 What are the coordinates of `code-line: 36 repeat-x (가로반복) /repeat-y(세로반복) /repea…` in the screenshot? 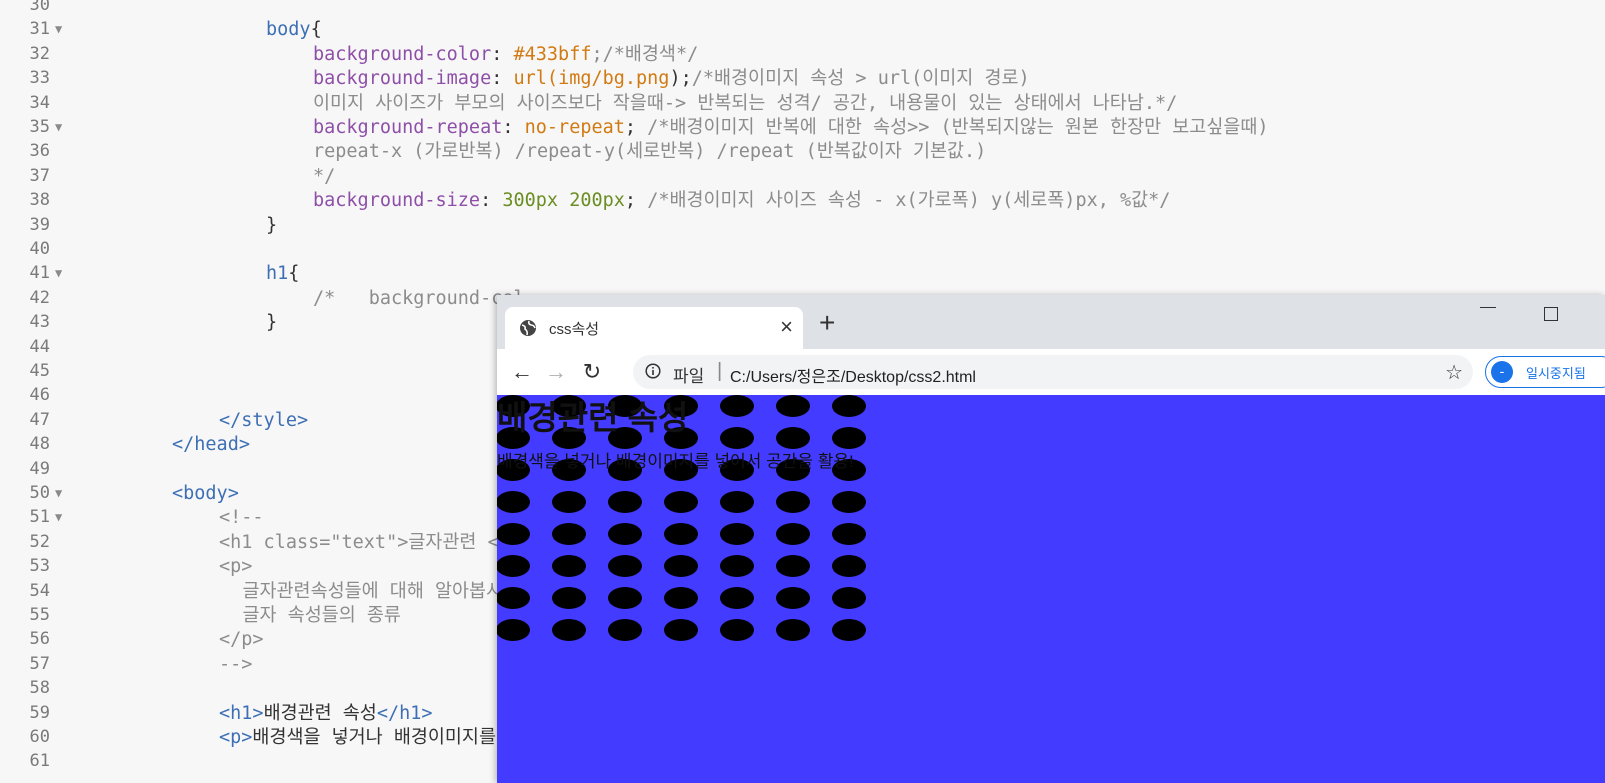 It's located at (802, 151).